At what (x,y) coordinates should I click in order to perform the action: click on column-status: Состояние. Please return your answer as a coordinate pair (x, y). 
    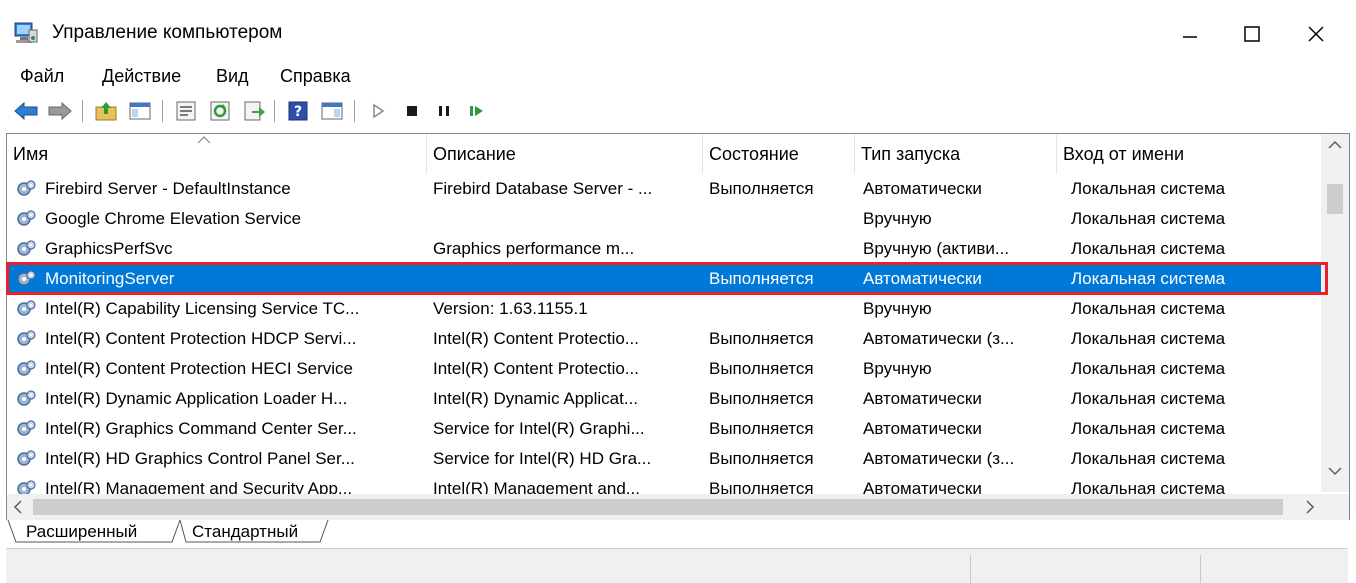
    Looking at the image, I should click on (779, 154).